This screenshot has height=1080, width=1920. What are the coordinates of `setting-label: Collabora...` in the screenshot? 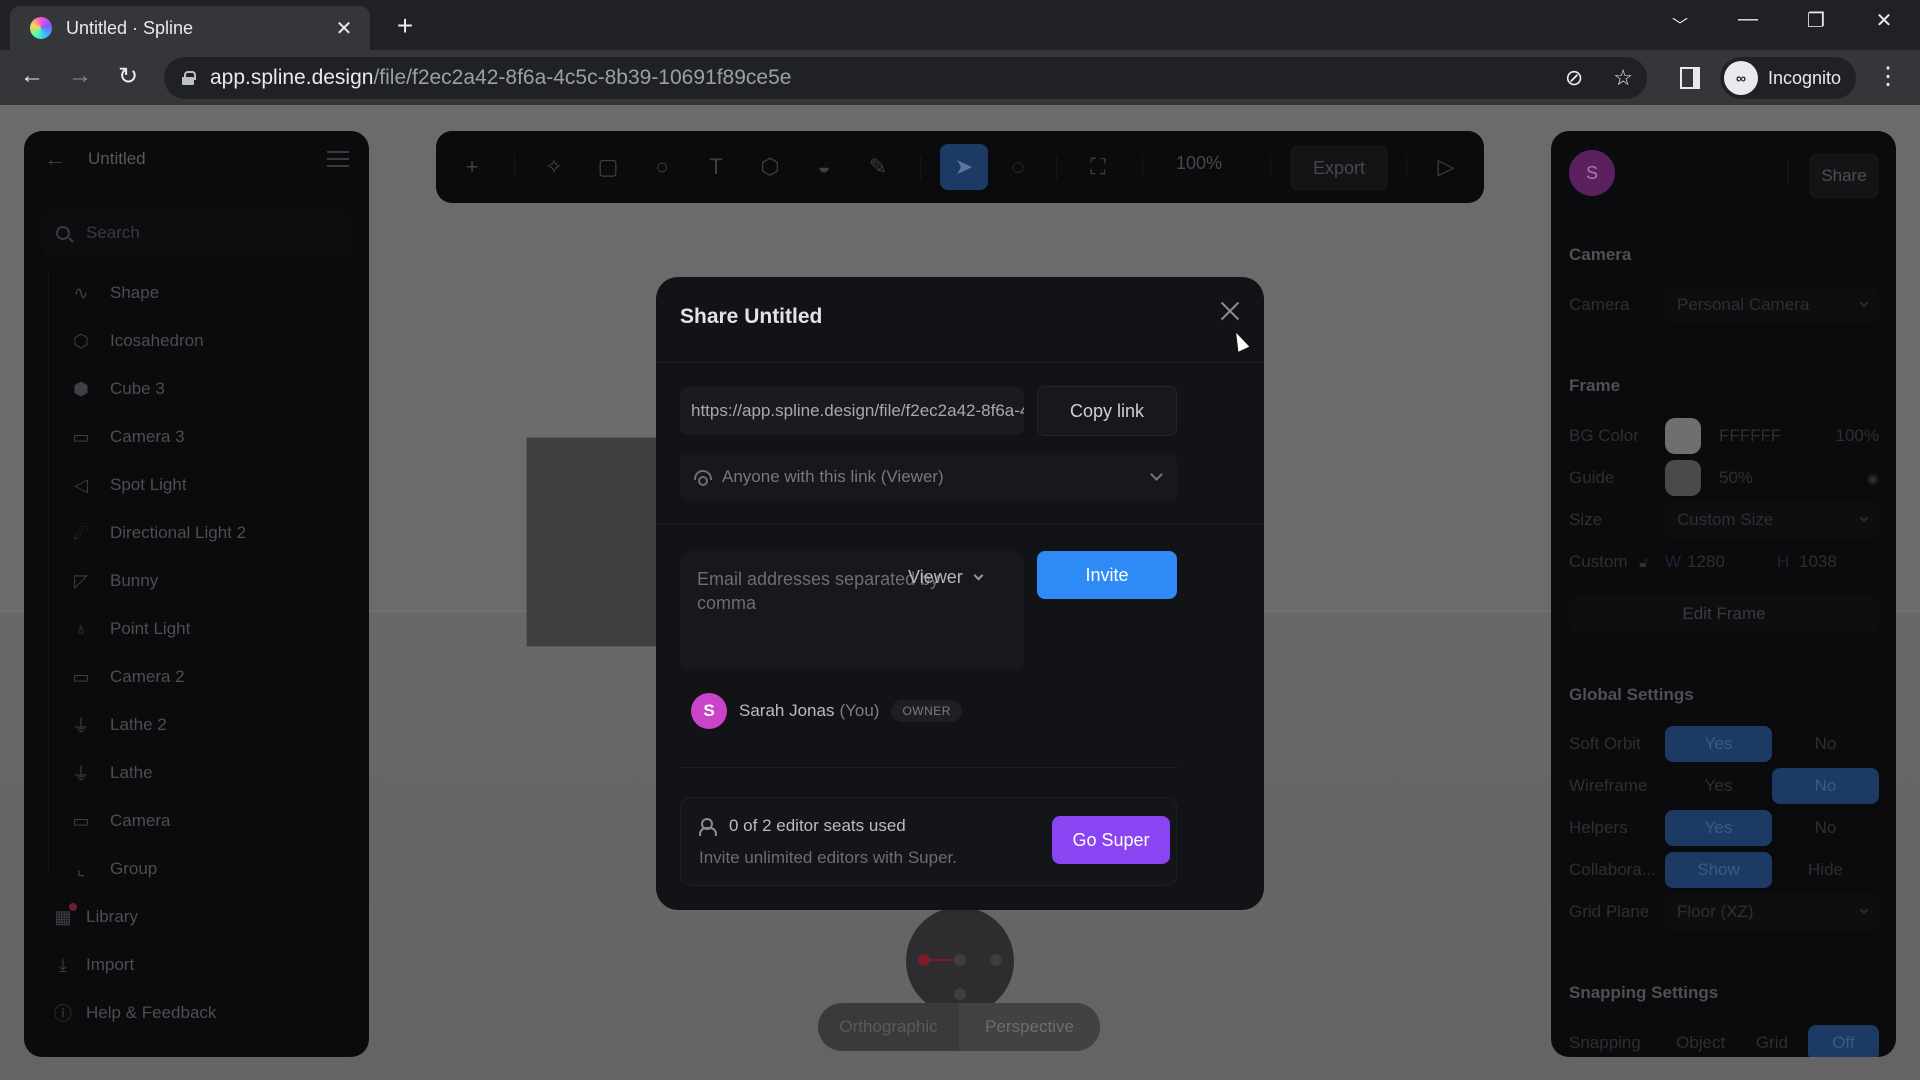 It's located at (1612, 869).